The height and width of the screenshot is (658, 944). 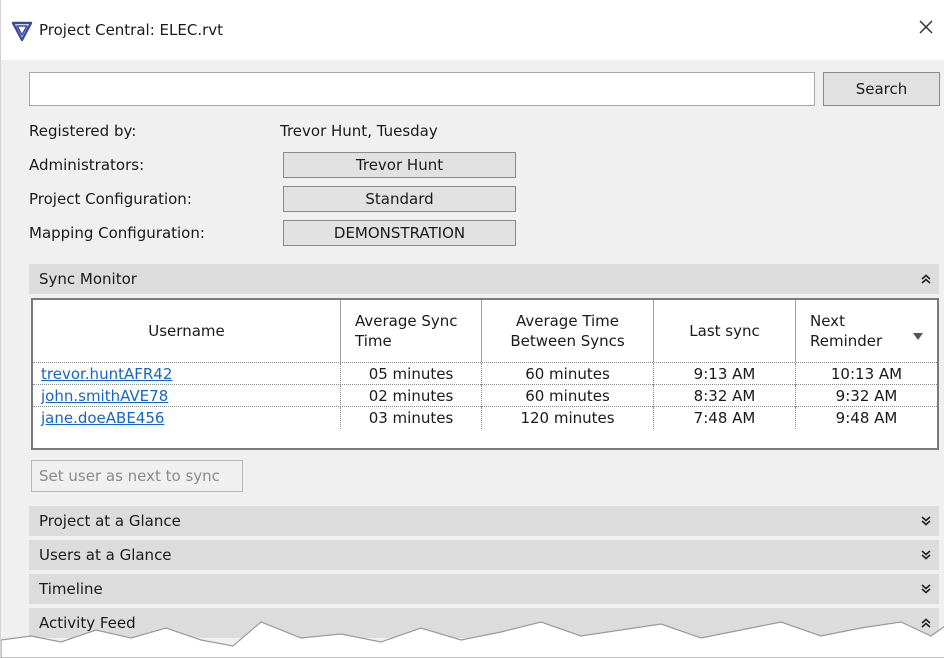 What do you see at coordinates (725, 418) in the screenshot?
I see `last-sync-cell: 7:48 AM` at bounding box center [725, 418].